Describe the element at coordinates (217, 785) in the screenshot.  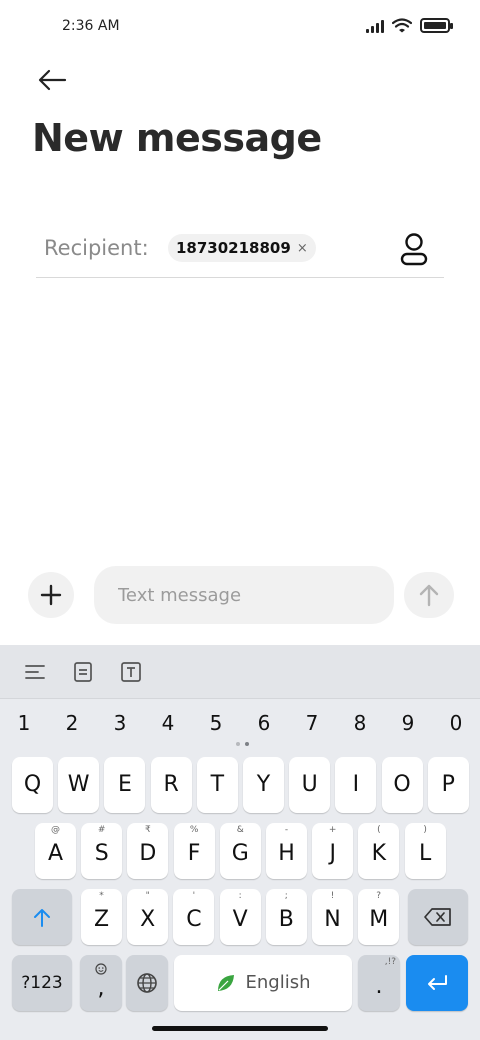
I see `key-t: T` at that location.